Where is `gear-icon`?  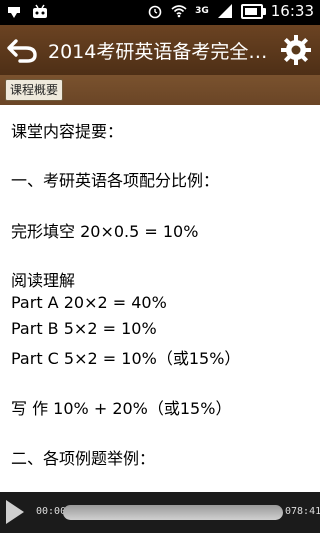
gear-icon is located at coordinates (296, 50).